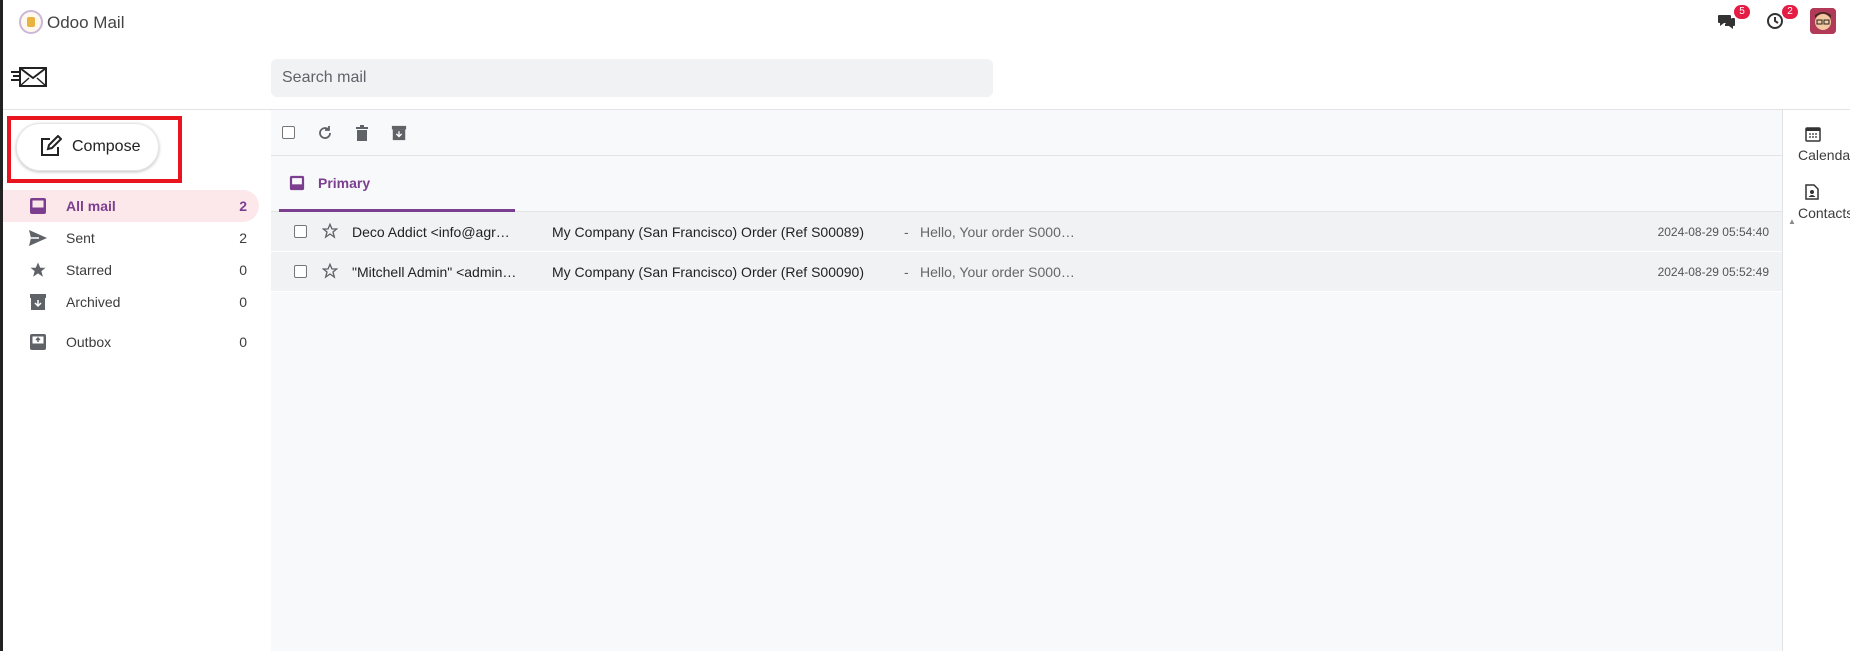 The width and height of the screenshot is (1850, 651). I want to click on sidebar-item-label: Archived, so click(93, 302).